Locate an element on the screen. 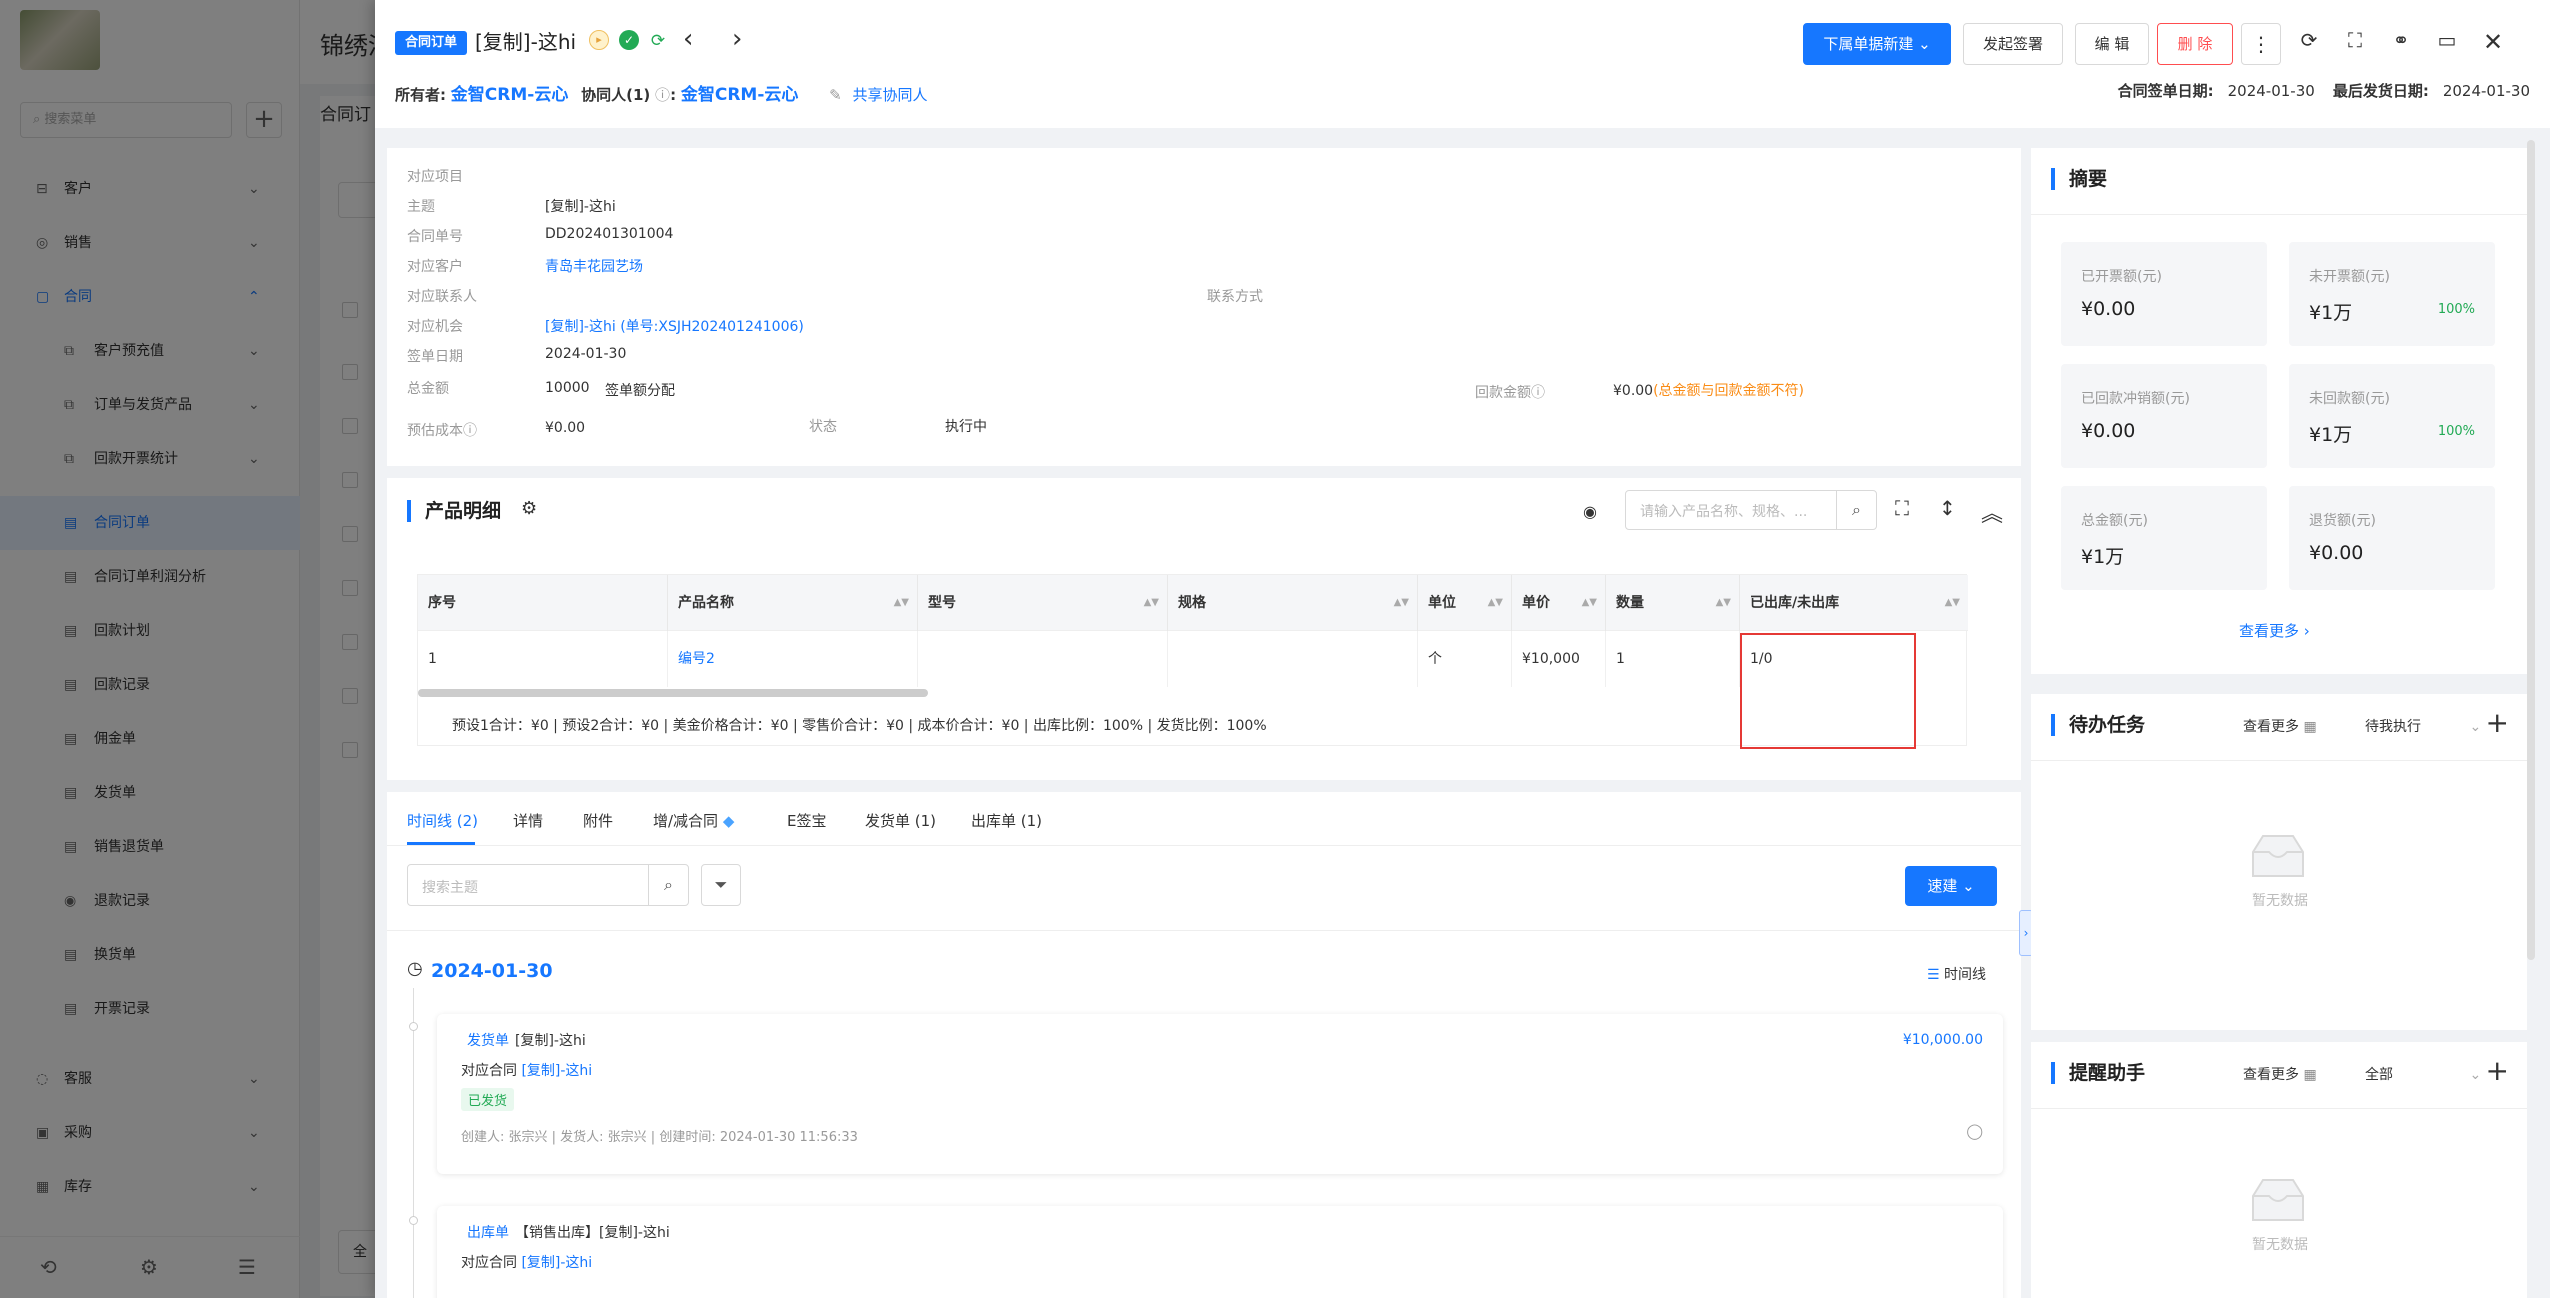  panel-divider is located at coordinates (2279, 214).